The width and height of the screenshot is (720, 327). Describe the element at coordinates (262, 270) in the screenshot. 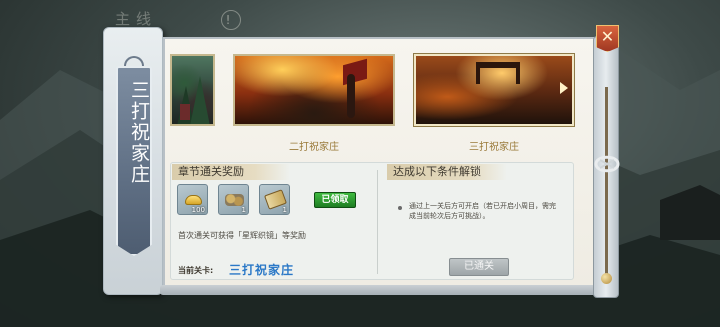

I see `current-stage-value: 三打祝家庄` at that location.